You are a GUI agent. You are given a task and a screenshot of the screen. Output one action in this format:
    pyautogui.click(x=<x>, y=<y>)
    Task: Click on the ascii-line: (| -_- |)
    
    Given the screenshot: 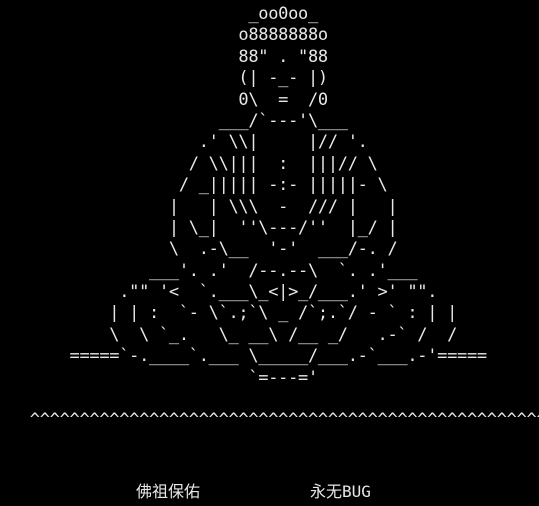 What is the action you would take?
    pyautogui.click(x=164, y=78)
    